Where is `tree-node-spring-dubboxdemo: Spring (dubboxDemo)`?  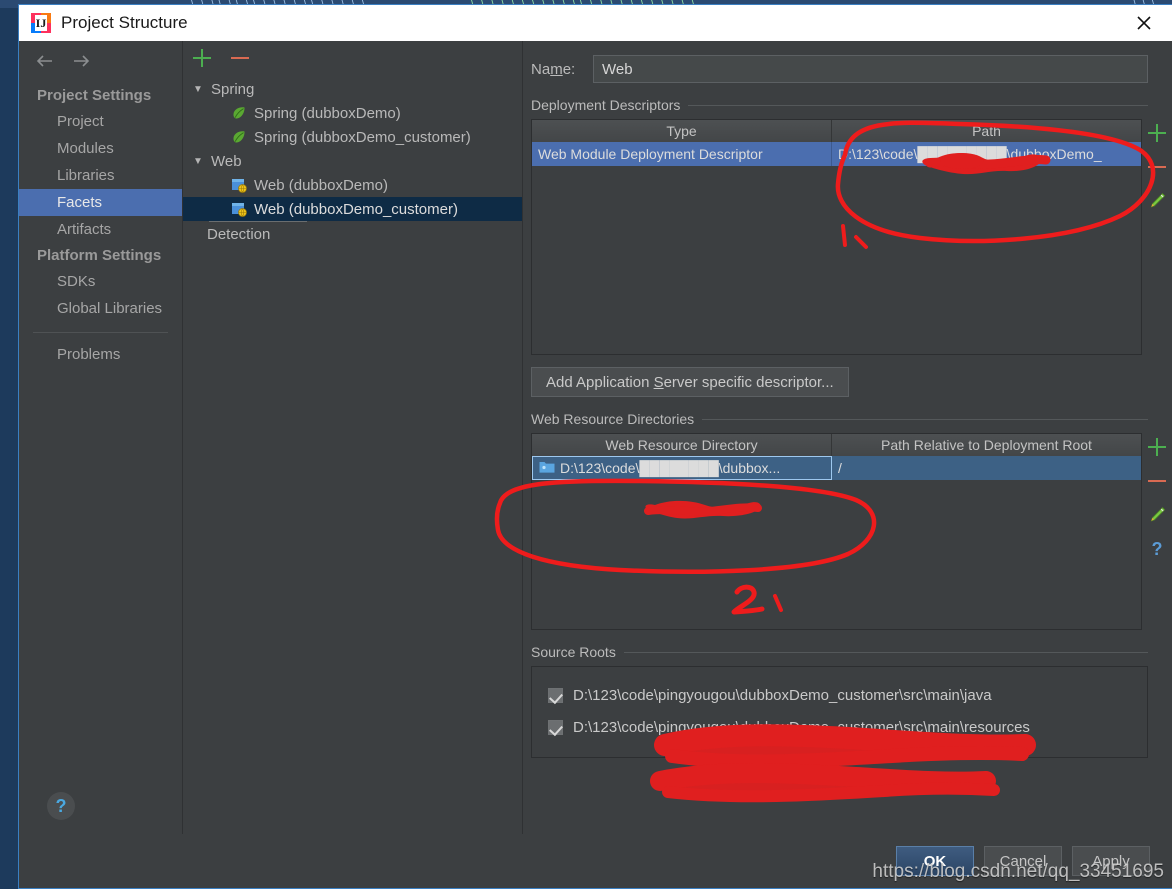
tree-node-spring-dubboxdemo: Spring (dubboxDemo) is located at coordinates (352, 113).